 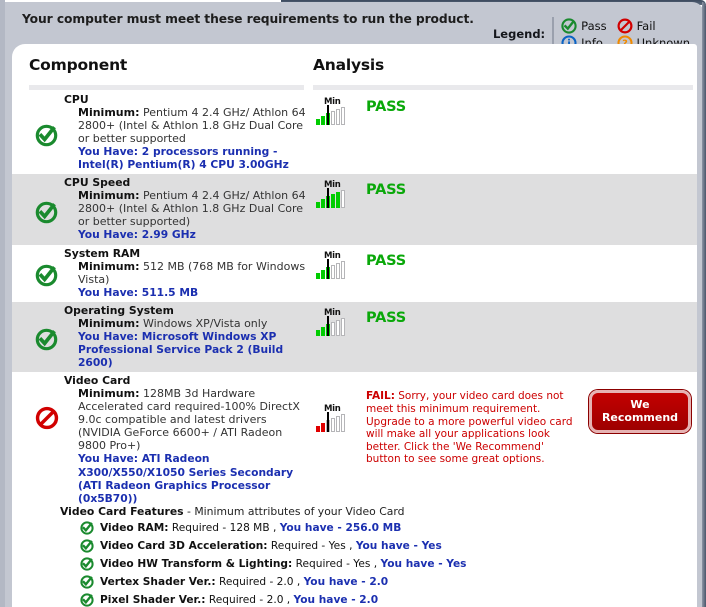 I want to click on header-rule-component, so click(x=166, y=87).